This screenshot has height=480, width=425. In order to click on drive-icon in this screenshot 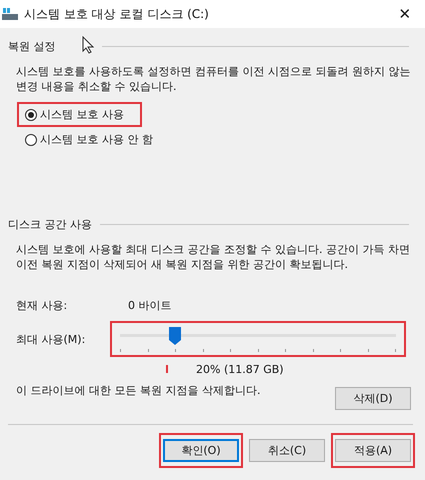, I will do `click(10, 14)`.